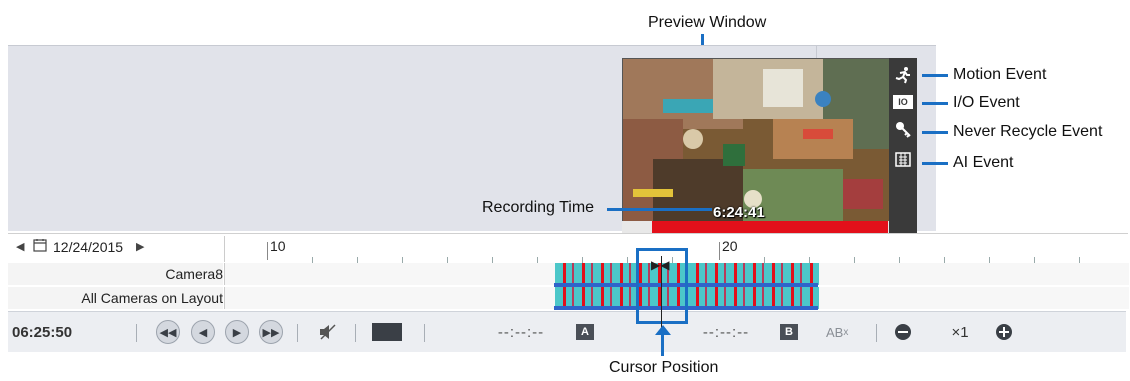 The height and width of the screenshot is (381, 1130). I want to click on skip-start-icon: ◀◀, so click(168, 332).